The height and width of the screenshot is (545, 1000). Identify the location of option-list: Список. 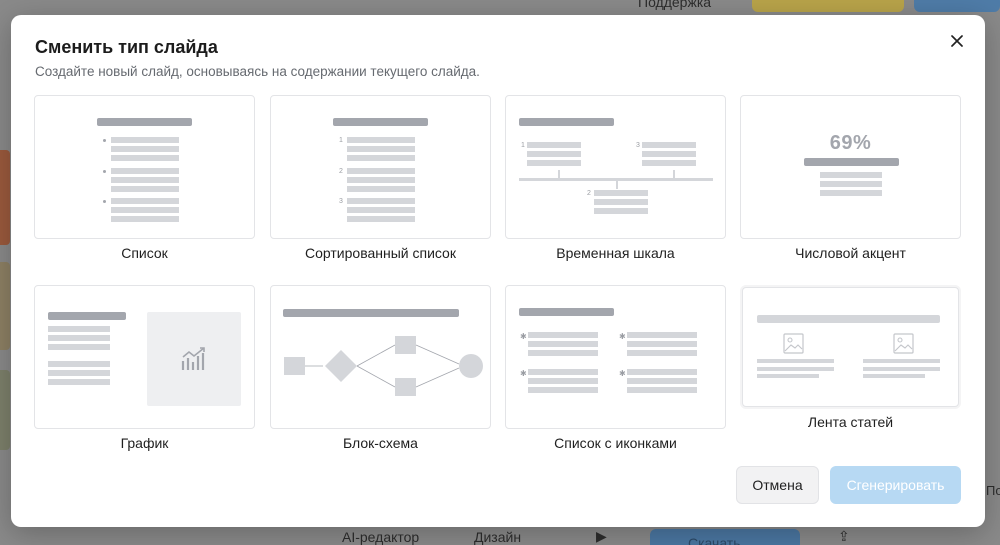
(144, 178).